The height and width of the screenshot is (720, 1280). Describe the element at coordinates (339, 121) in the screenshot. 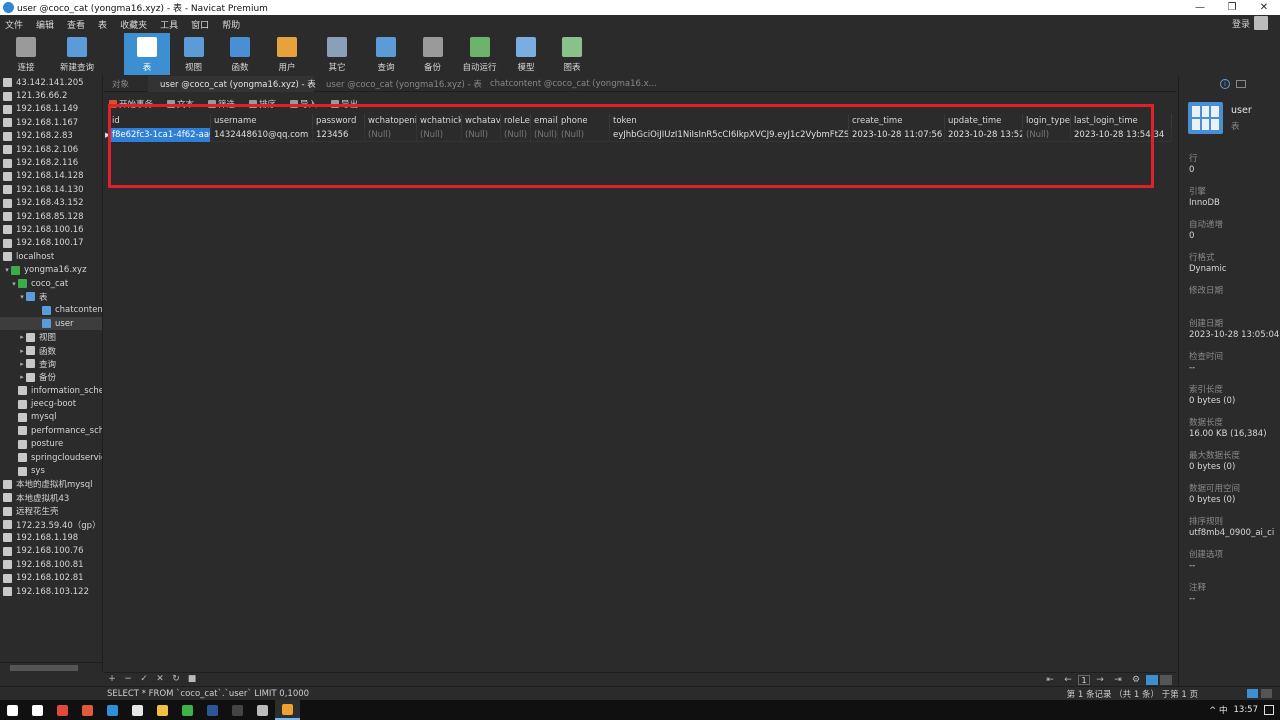

I see `column-header-password: password` at that location.